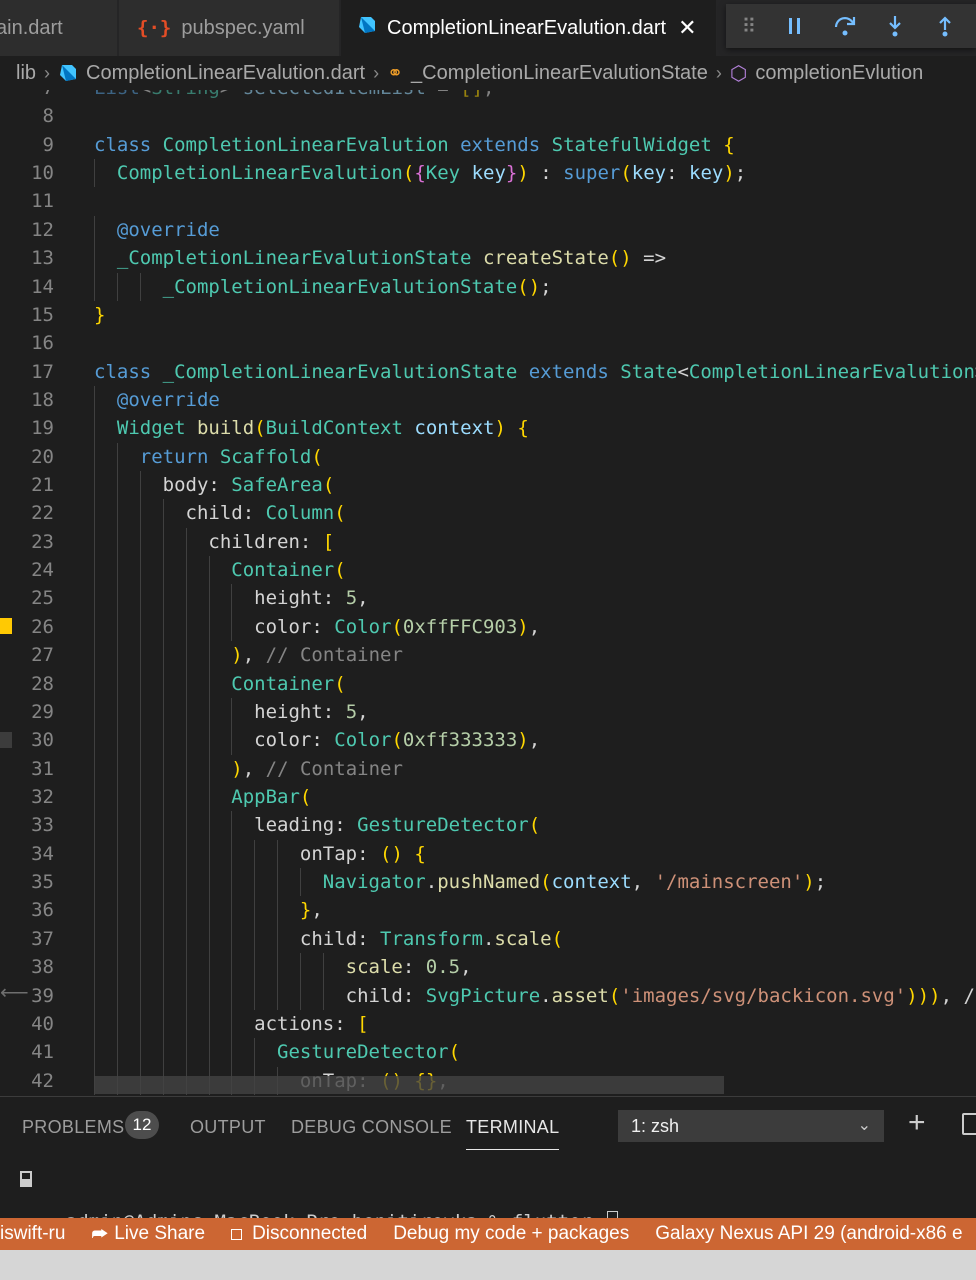 The height and width of the screenshot is (1280, 976). I want to click on code-text: ), // Container, so click(317, 655).